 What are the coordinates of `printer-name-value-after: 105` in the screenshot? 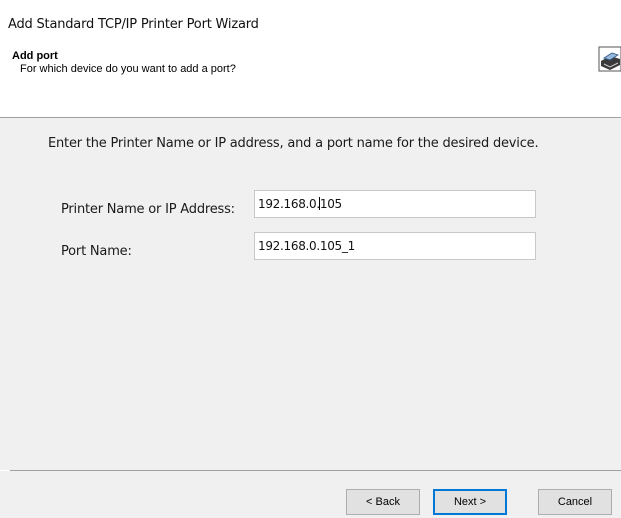 It's located at (330, 204).